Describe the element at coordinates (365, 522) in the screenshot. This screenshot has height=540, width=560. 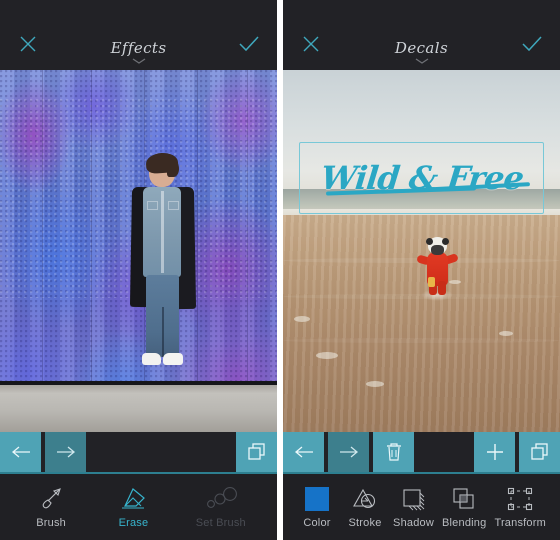
I see `tool-stroke-label: Stroke` at that location.